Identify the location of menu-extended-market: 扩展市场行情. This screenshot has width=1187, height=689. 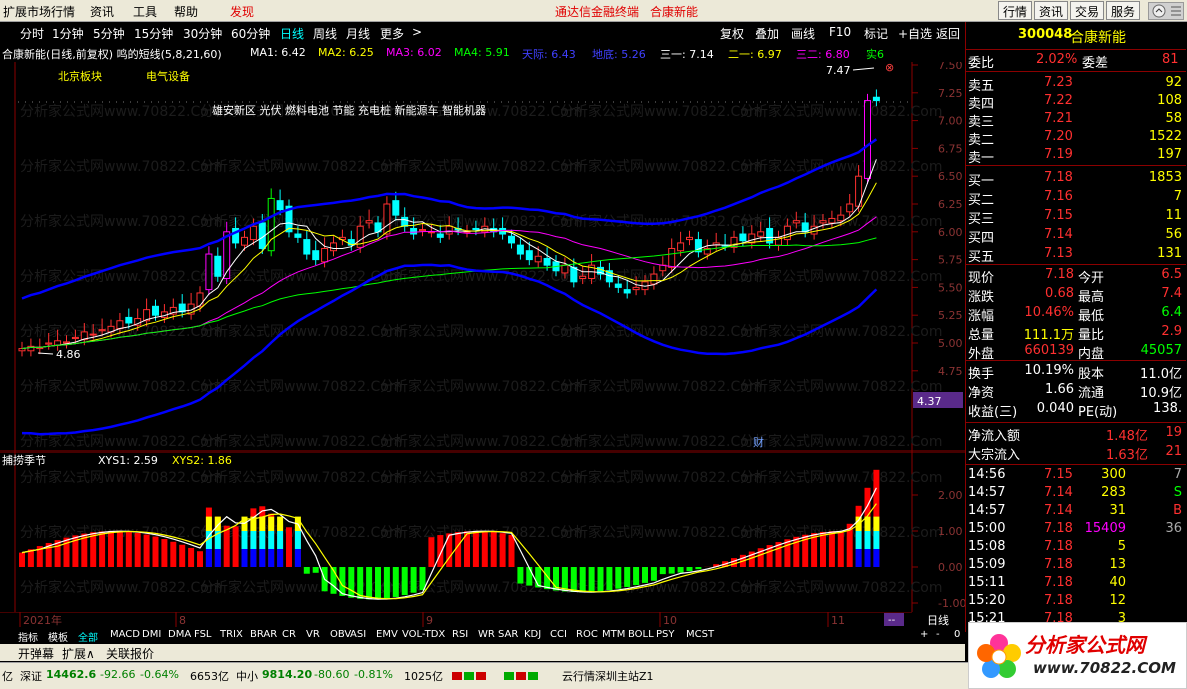
(39, 11).